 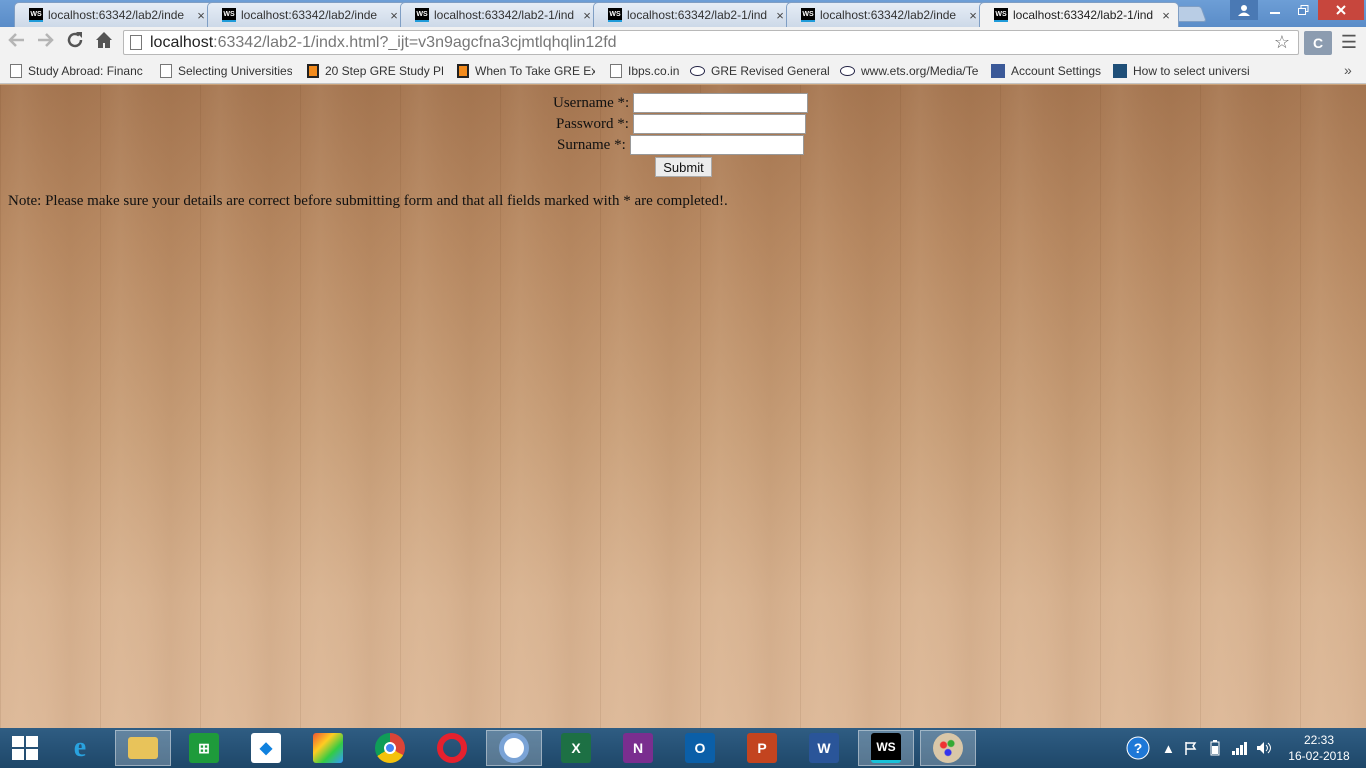 I want to click on bookmark-item: www.ets.org/Media/Te, so click(x=909, y=71).